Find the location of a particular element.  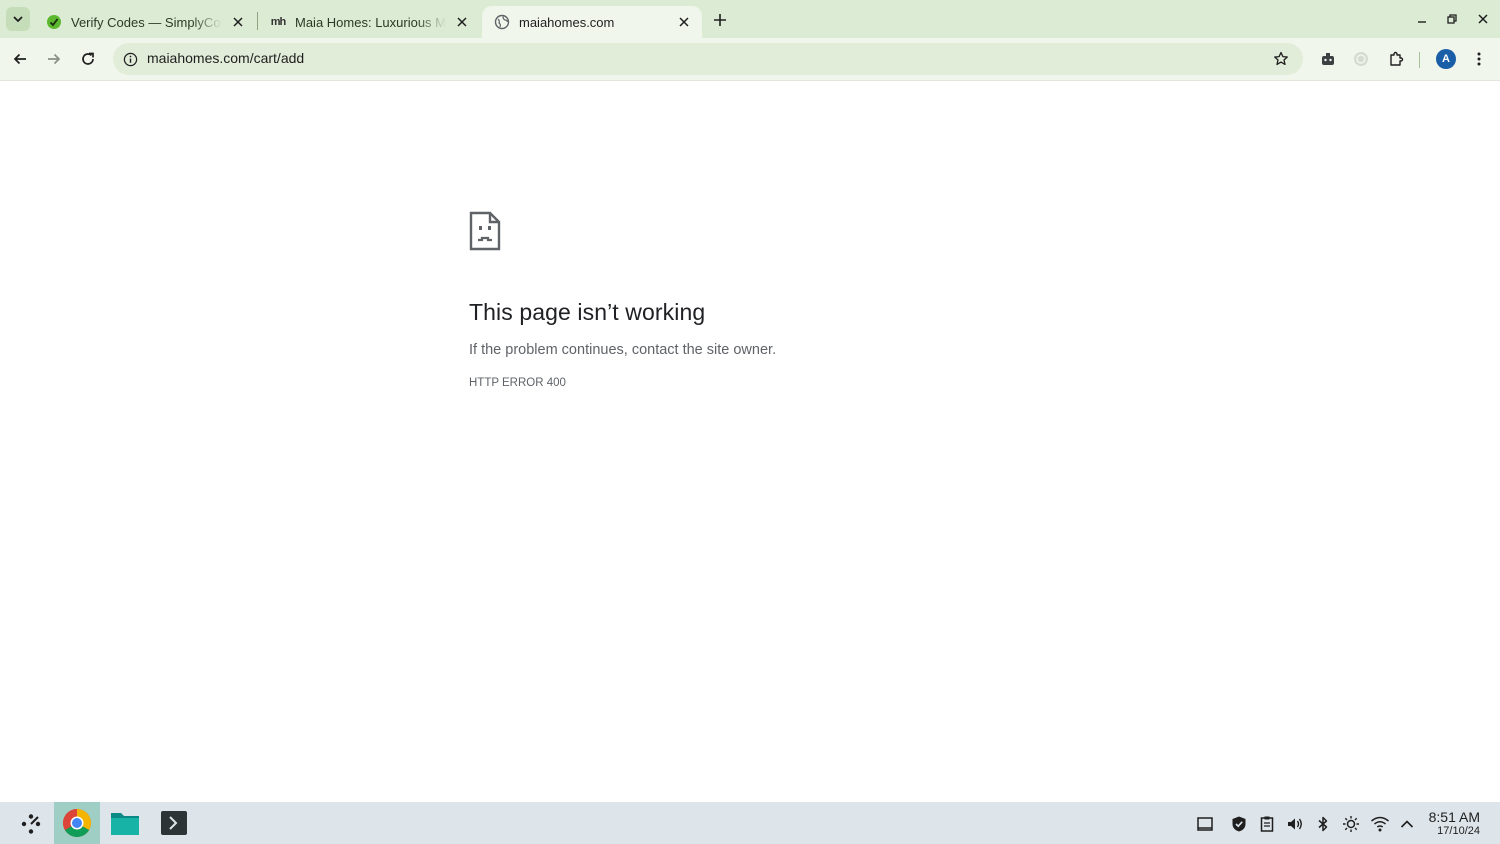

taskbar-files is located at coordinates (125, 823).